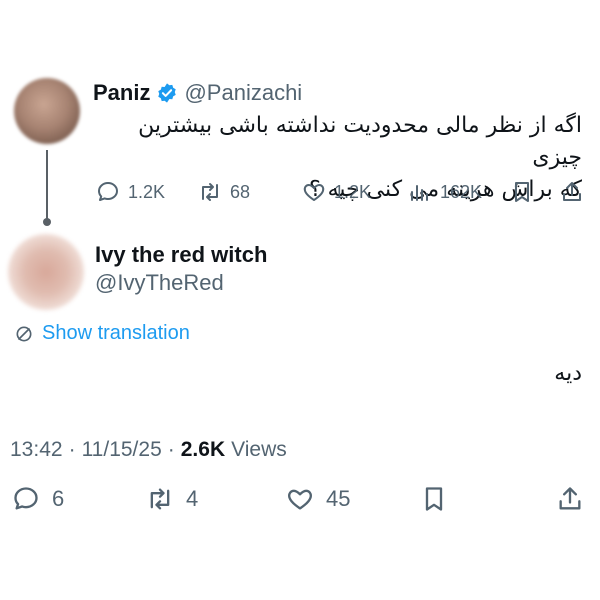 This screenshot has height=600, width=600. Describe the element at coordinates (36, 450) in the screenshot. I see `tweet-time: 13:42` at that location.